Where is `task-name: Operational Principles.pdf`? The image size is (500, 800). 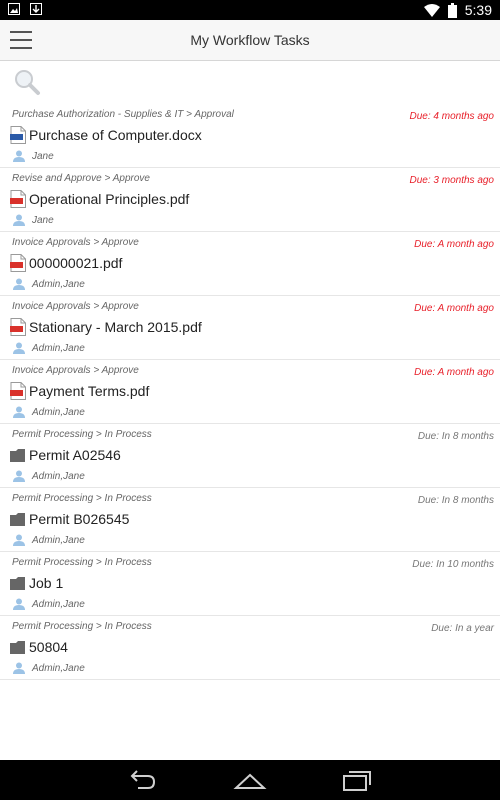
task-name: Operational Principles.pdf is located at coordinates (109, 199).